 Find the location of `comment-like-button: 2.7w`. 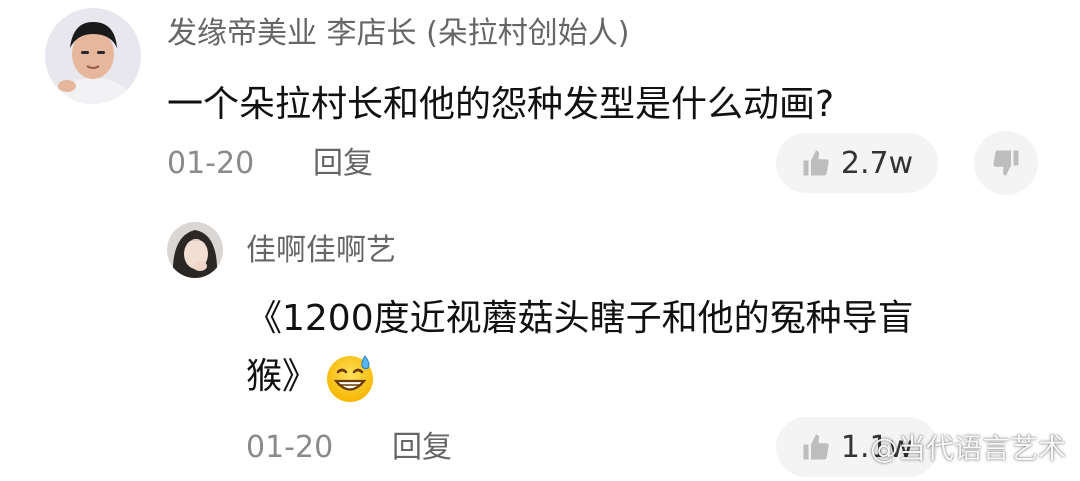

comment-like-button: 2.7w is located at coordinates (857, 163).